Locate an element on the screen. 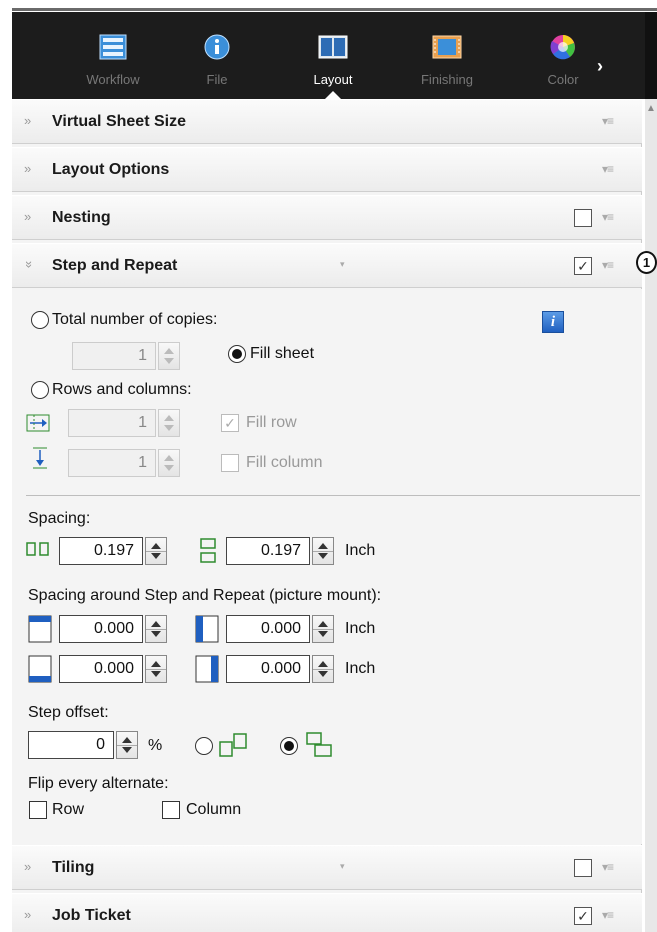  collapse-chevron-icon: » is located at coordinates (29, 264).